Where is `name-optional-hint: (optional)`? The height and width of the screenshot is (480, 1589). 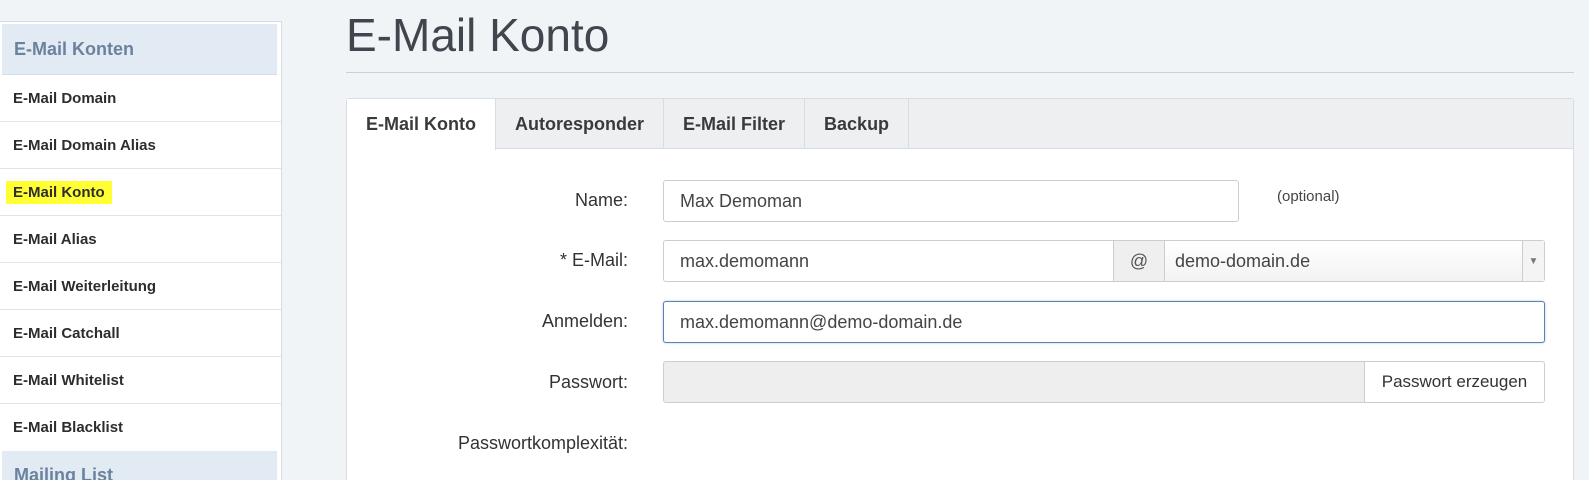
name-optional-hint: (optional) is located at coordinates (1308, 196).